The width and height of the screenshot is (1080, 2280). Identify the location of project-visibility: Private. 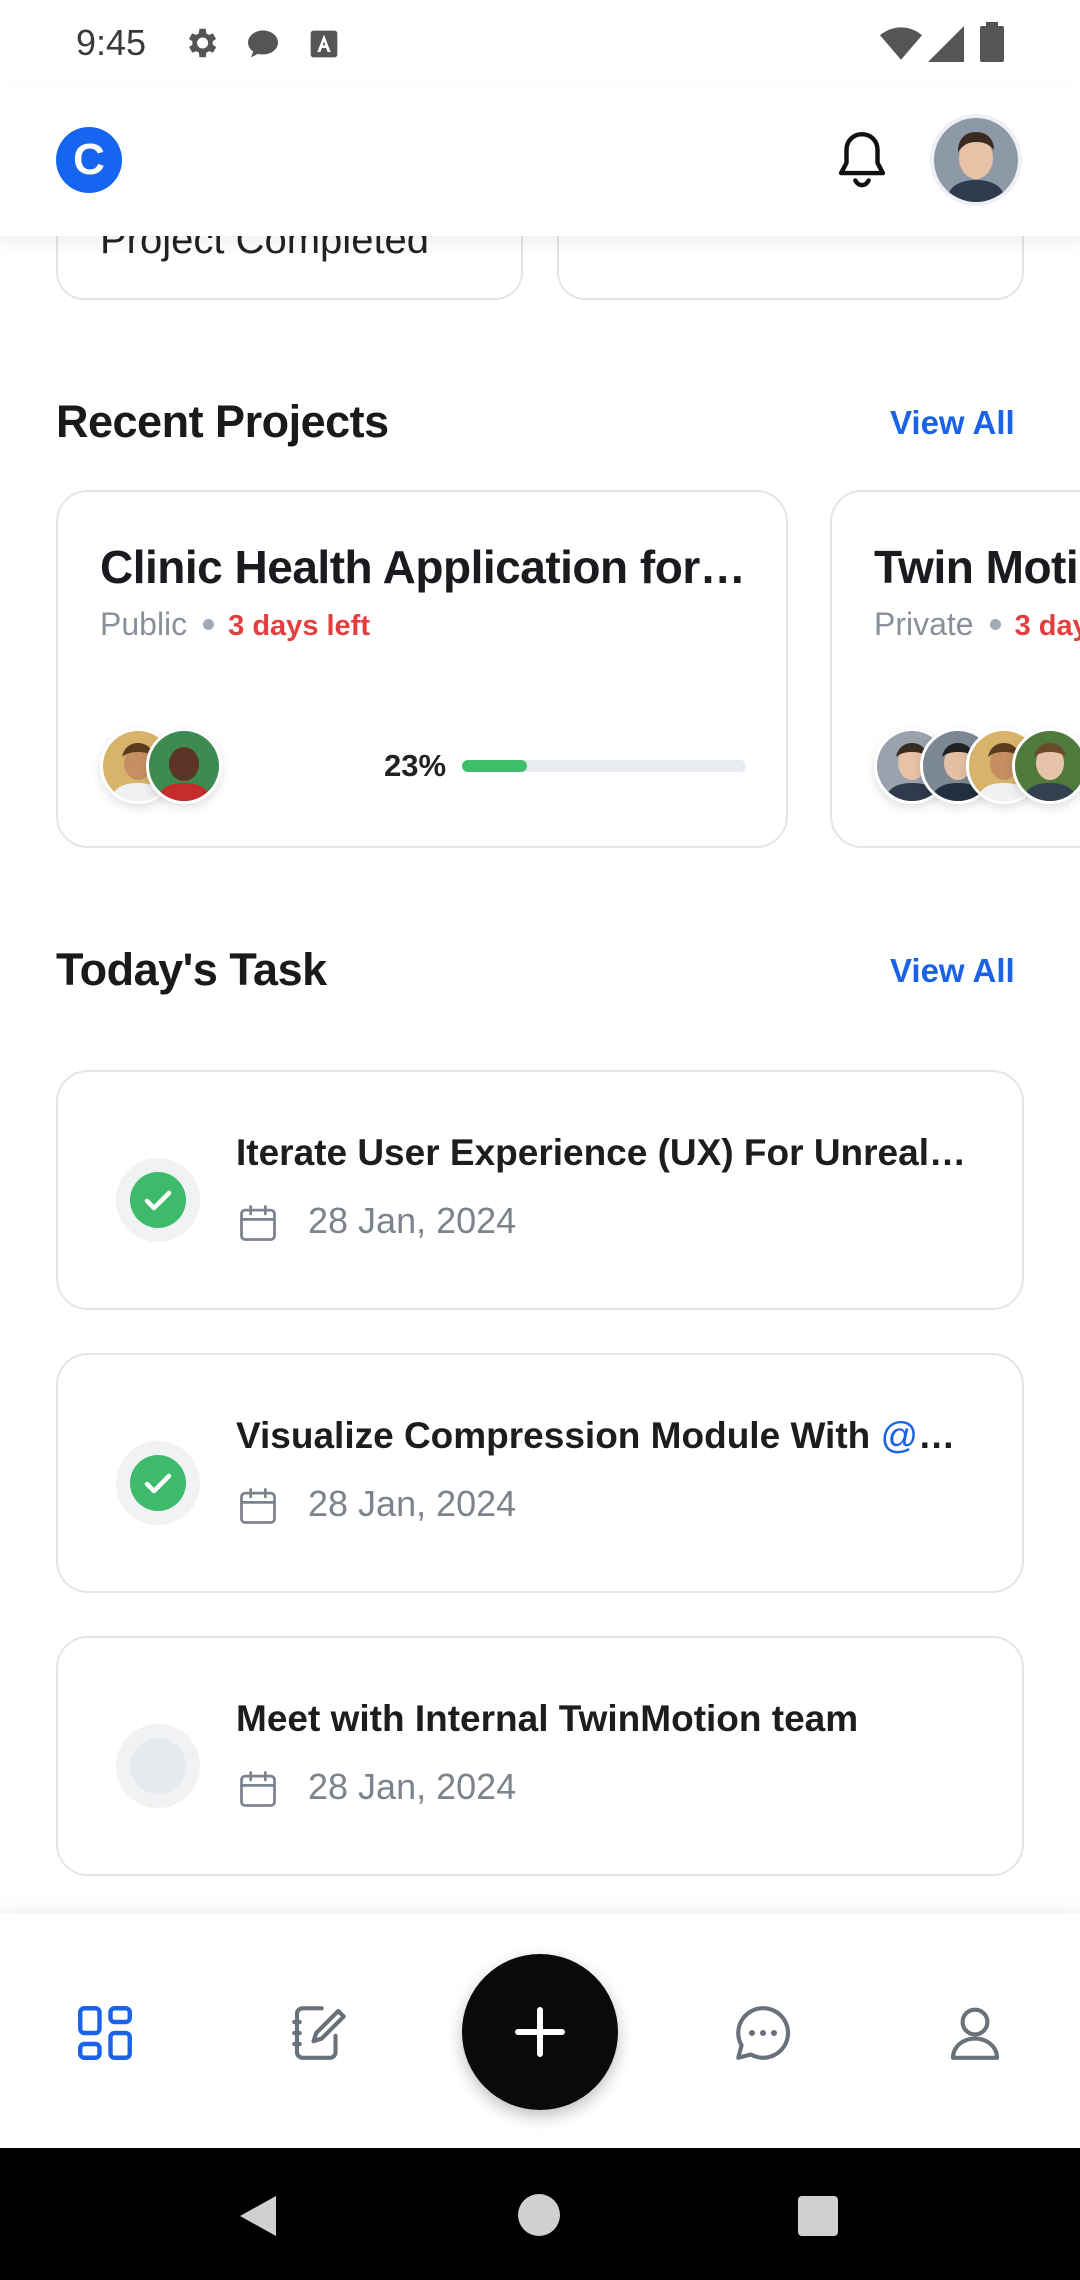
(924, 624).